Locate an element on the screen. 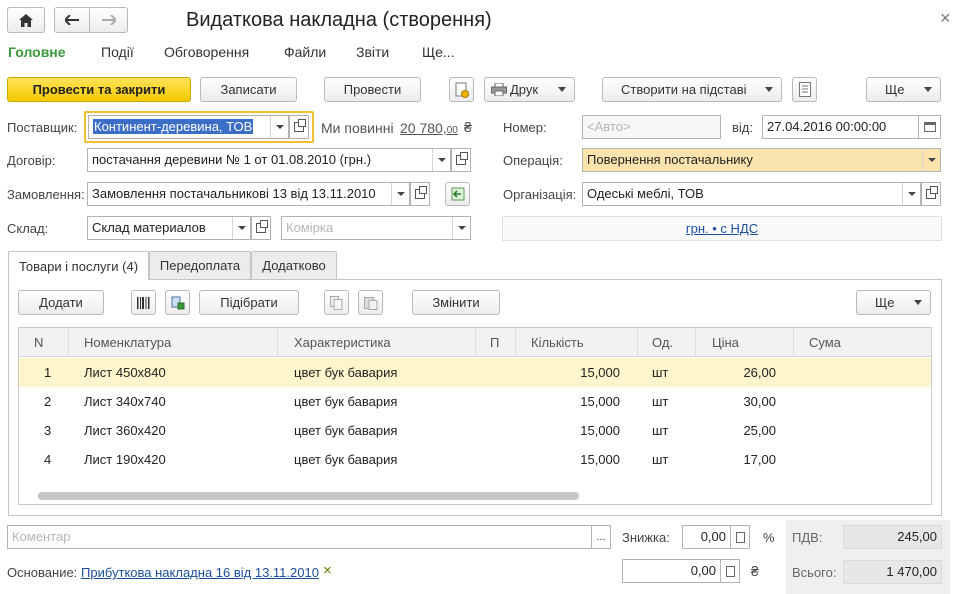 The height and width of the screenshot is (594, 957). post-button: Провести is located at coordinates (372, 89).